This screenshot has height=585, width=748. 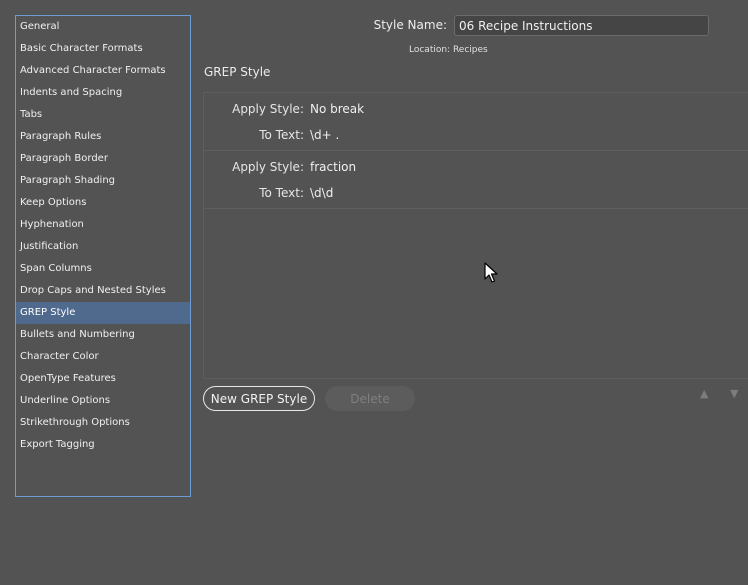 What do you see at coordinates (103, 269) in the screenshot?
I see `sidebar-item-span-columns: Span Columns` at bounding box center [103, 269].